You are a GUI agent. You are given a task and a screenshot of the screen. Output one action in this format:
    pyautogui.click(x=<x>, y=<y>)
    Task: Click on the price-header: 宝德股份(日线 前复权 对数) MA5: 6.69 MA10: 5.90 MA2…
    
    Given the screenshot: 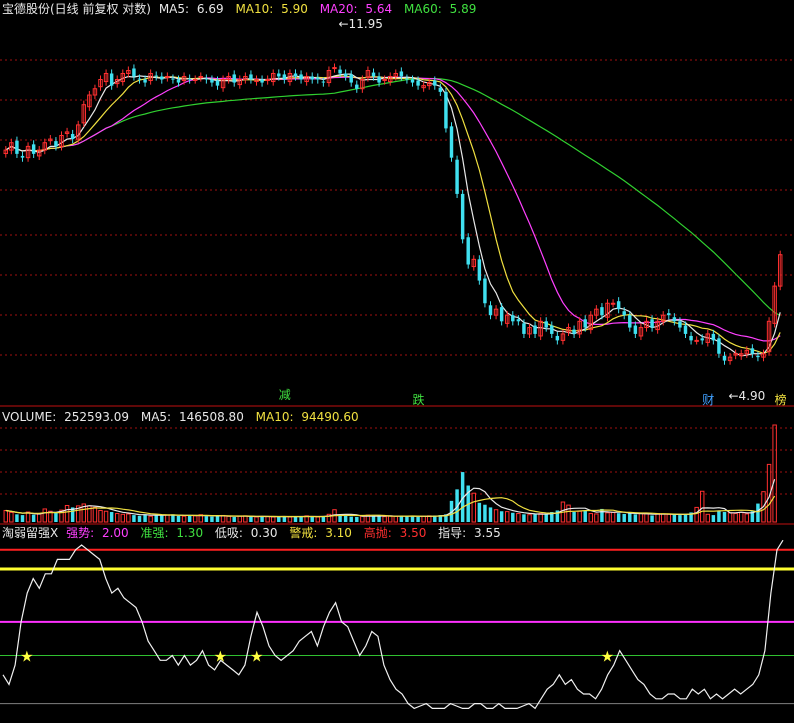 What is the action you would take?
    pyautogui.click(x=243, y=9)
    